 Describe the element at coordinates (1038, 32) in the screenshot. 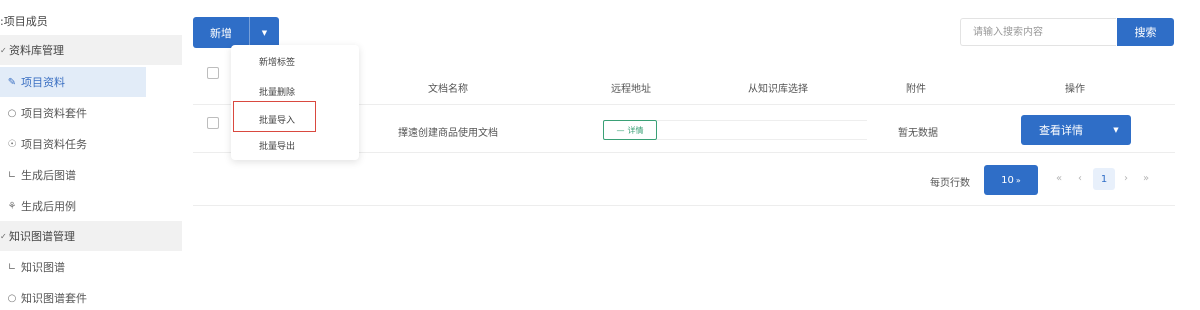

I see `search-input` at that location.